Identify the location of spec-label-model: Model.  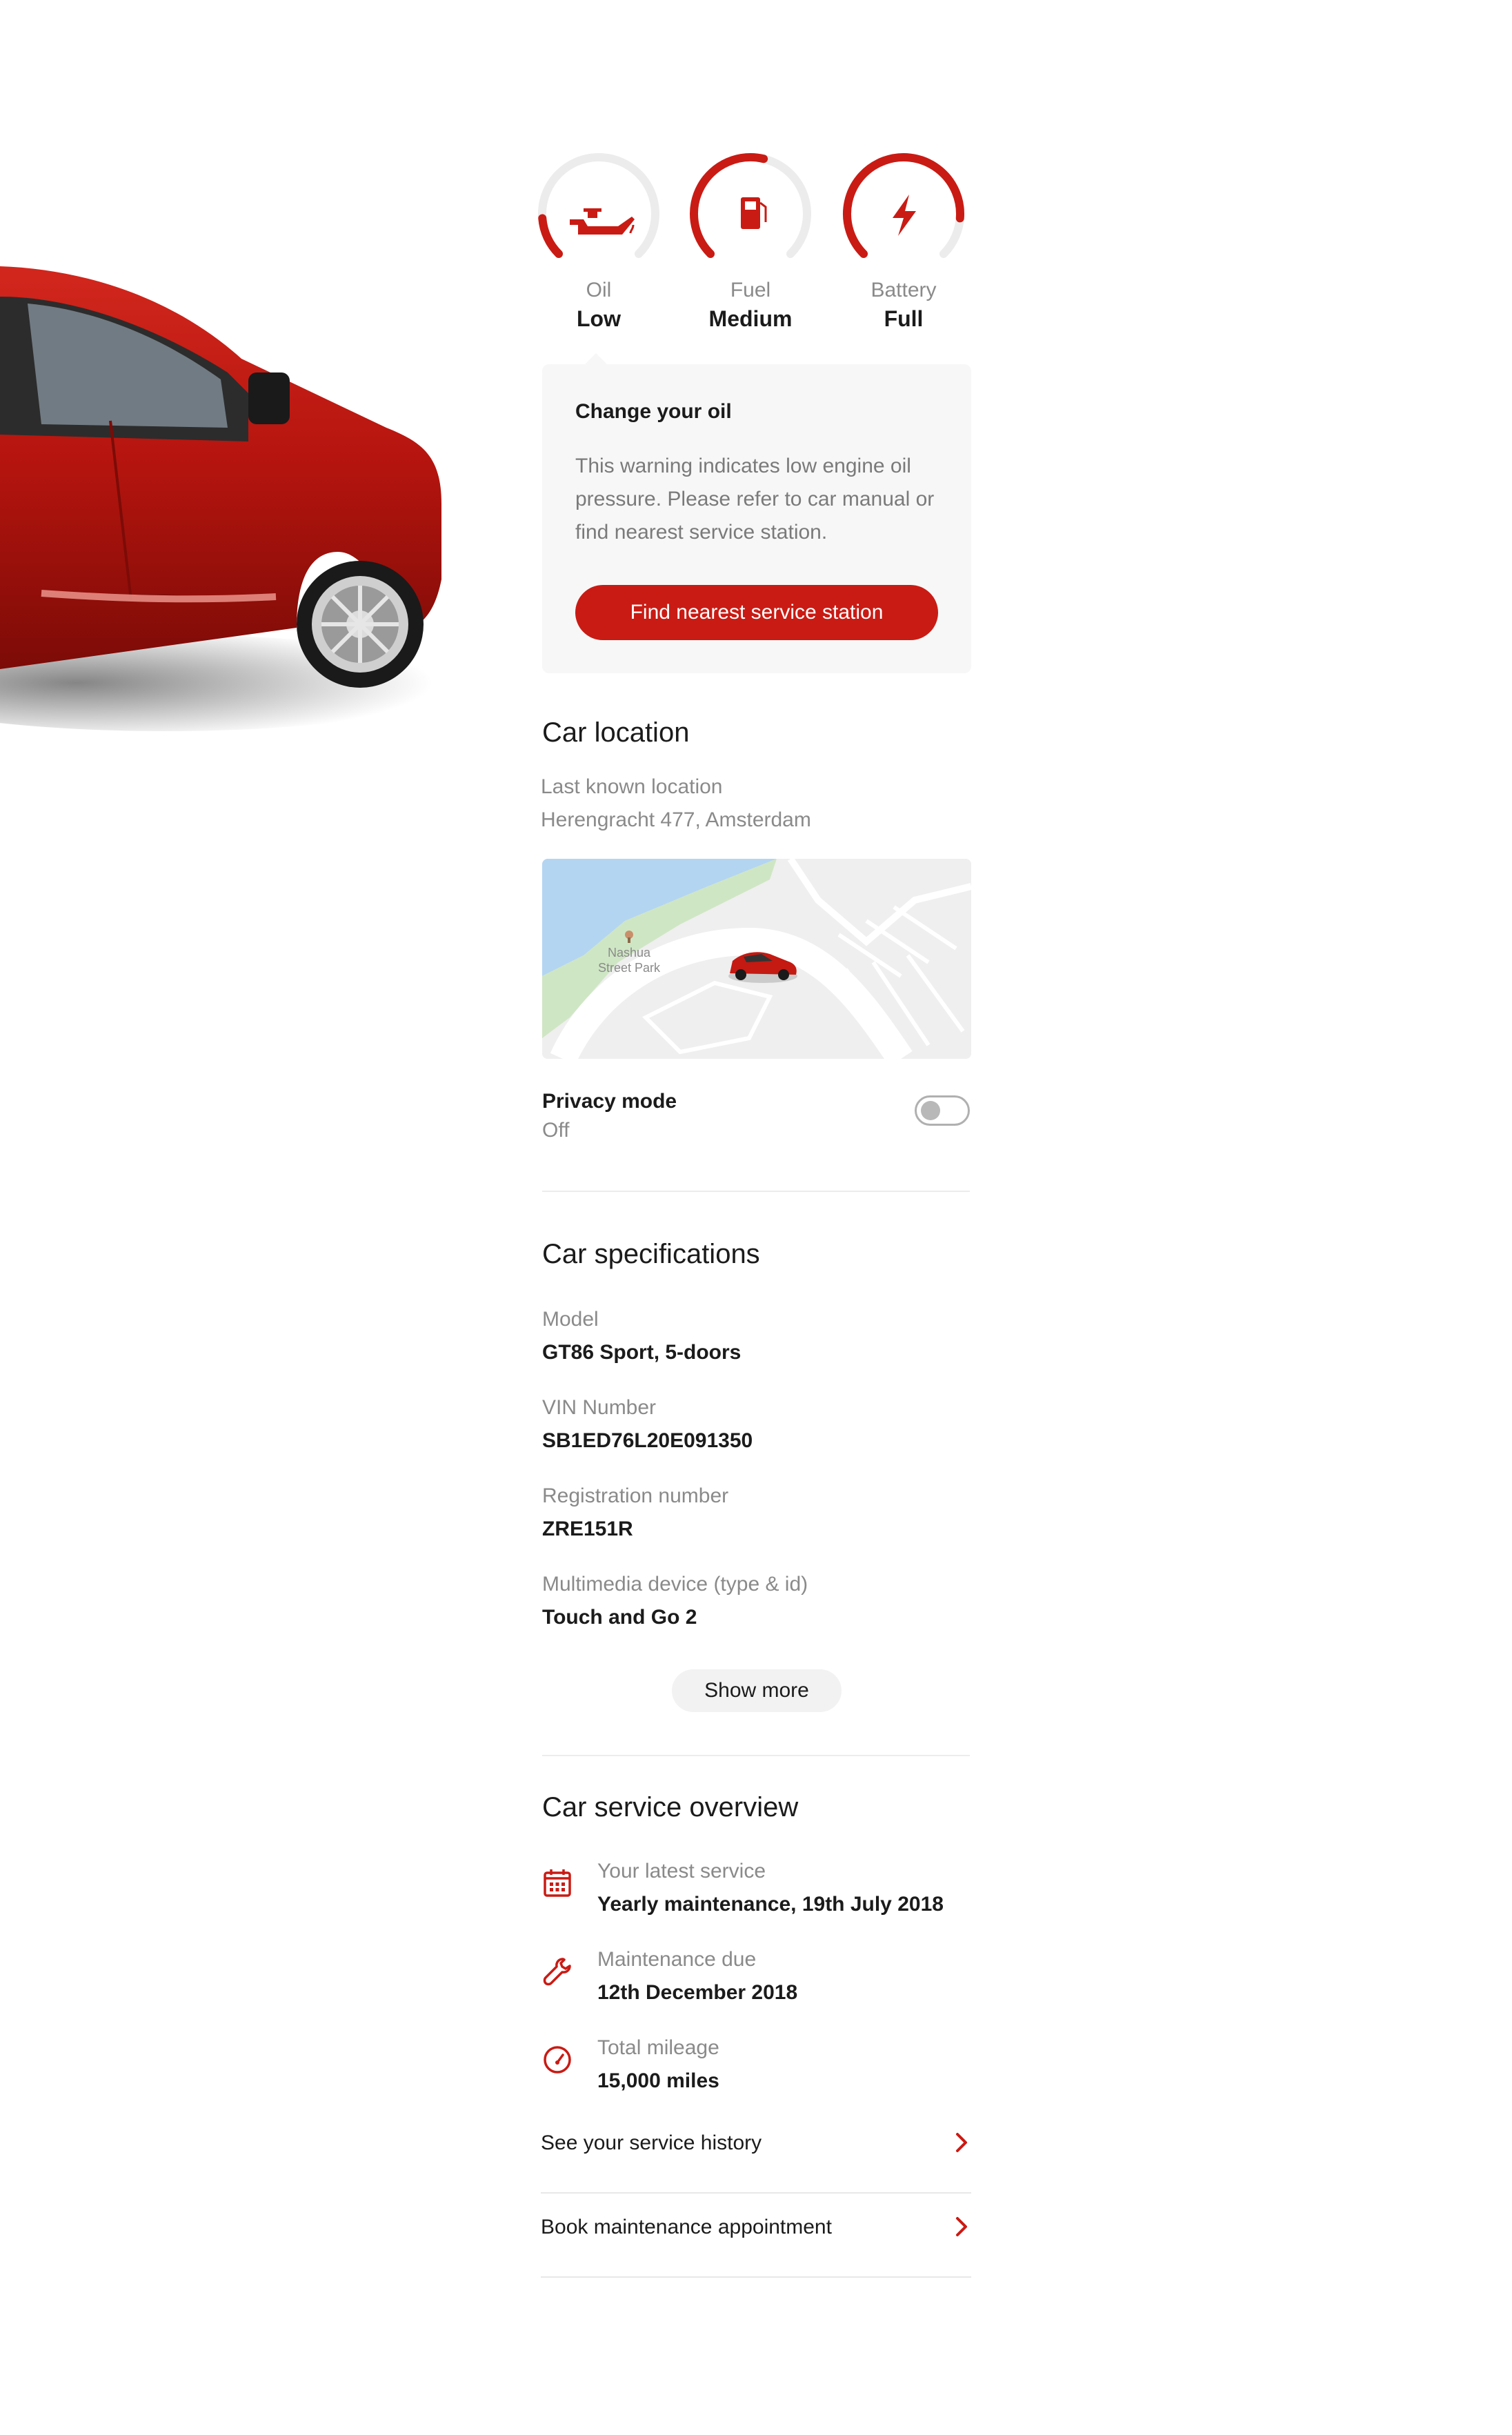
(570, 1319).